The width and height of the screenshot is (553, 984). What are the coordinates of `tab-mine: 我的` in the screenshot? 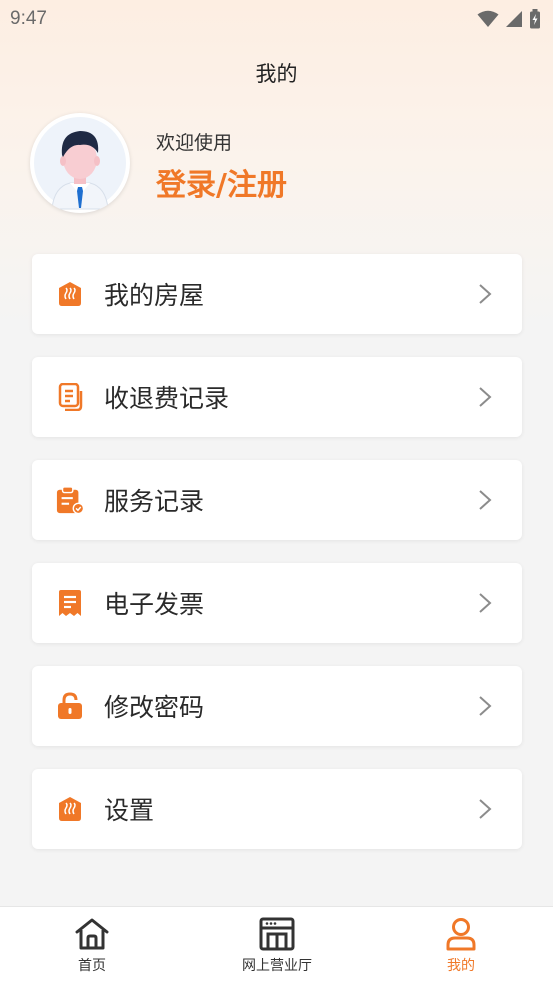 It's located at (461, 945).